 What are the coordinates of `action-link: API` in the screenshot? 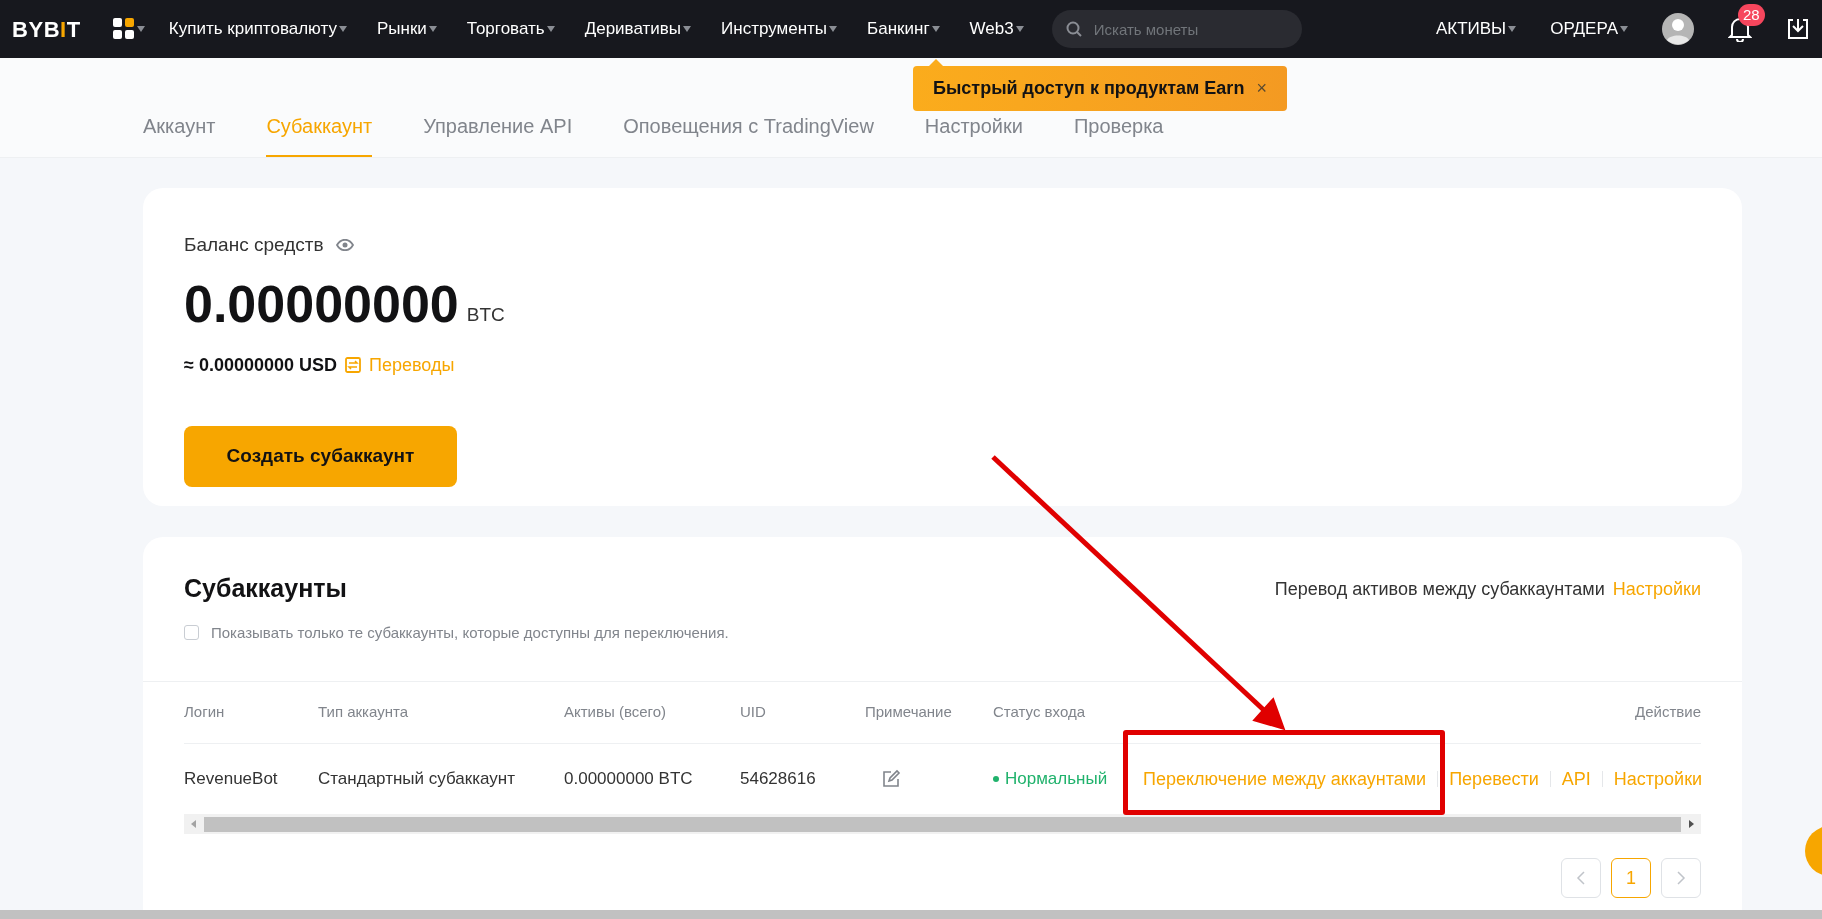 It's located at (1575, 779).